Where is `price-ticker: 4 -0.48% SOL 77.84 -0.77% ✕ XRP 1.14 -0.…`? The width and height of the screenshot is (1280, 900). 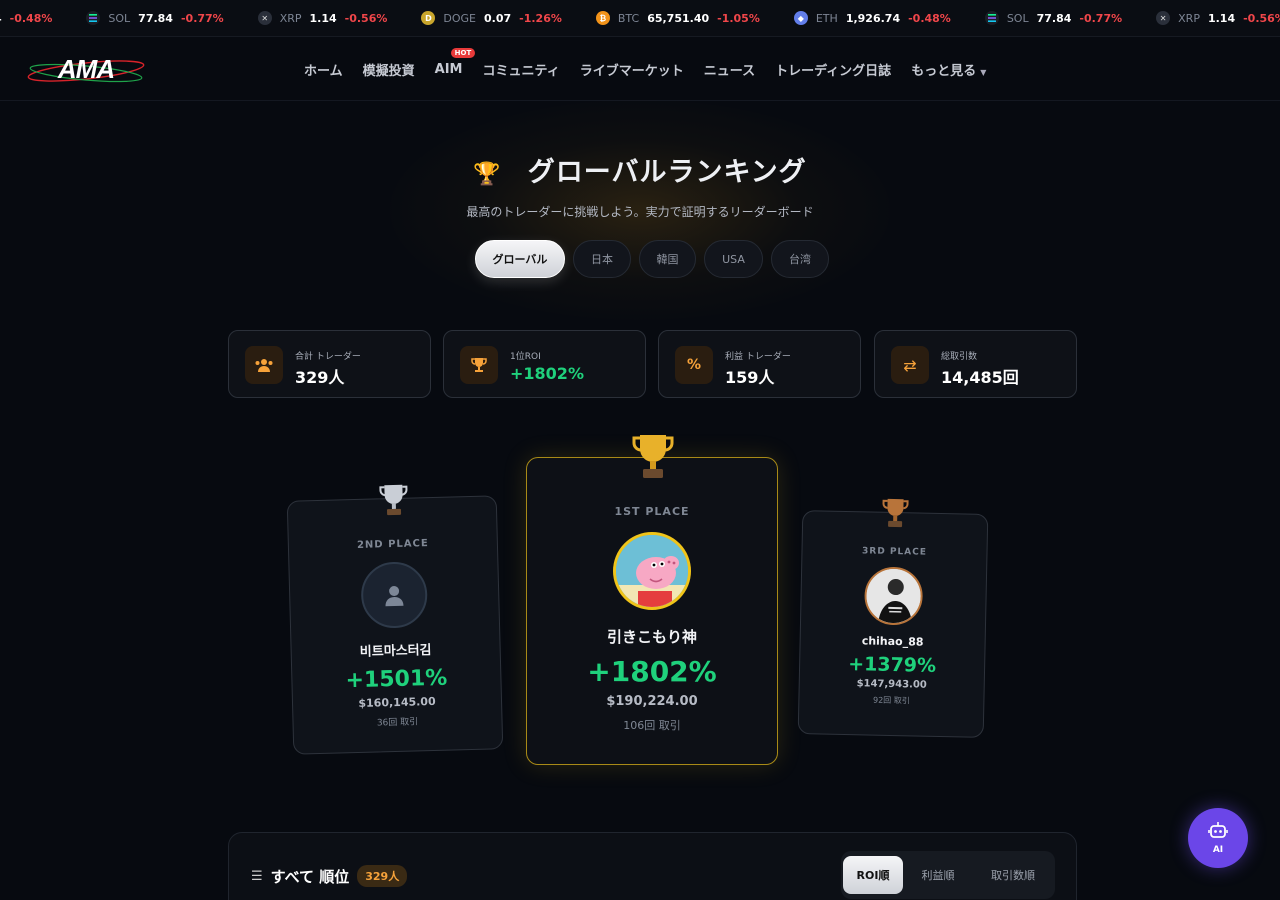
price-ticker: 4 -0.48% SOL 77.84 -0.77% ✕ XRP 1.14 -0.… is located at coordinates (640, 18).